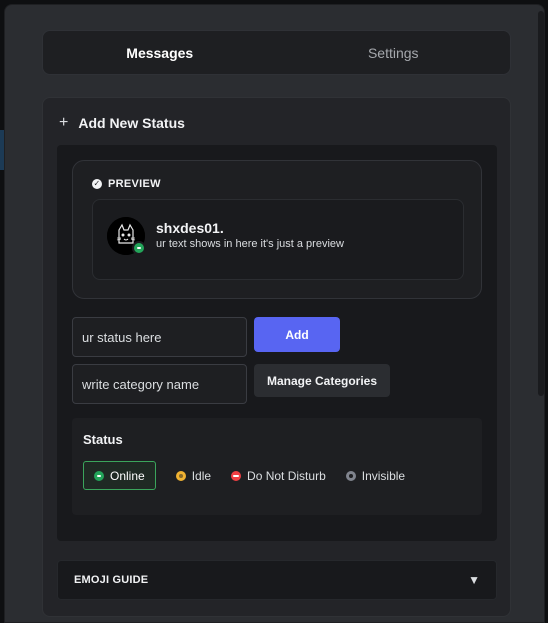 This screenshot has width=548, height=623. I want to click on check-circle-icon: ✓, so click(97, 184).